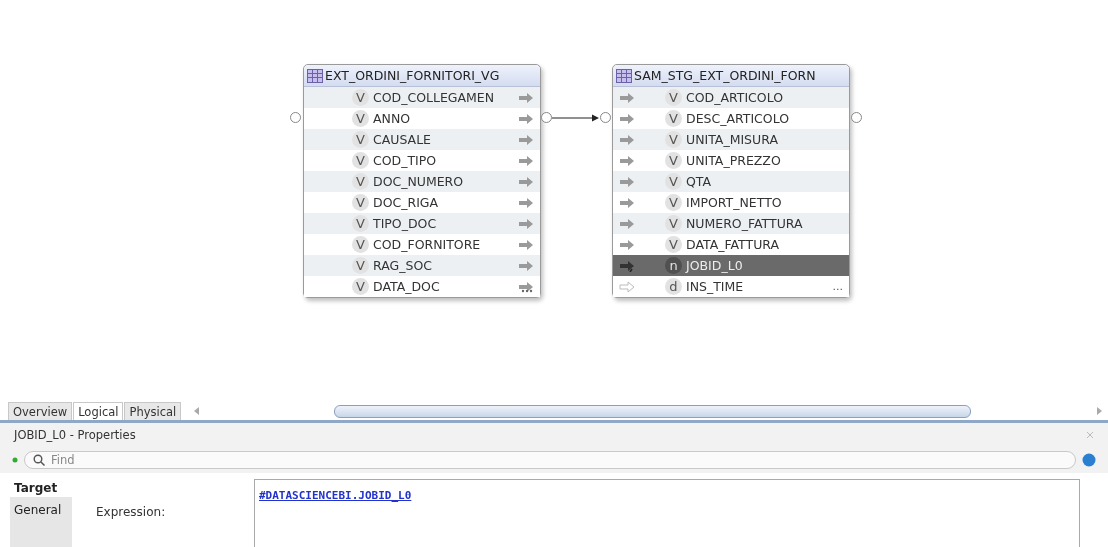  Describe the element at coordinates (335, 495) in the screenshot. I see `expression-link: #DATASCIENCEBI.JOBID_L0` at that location.